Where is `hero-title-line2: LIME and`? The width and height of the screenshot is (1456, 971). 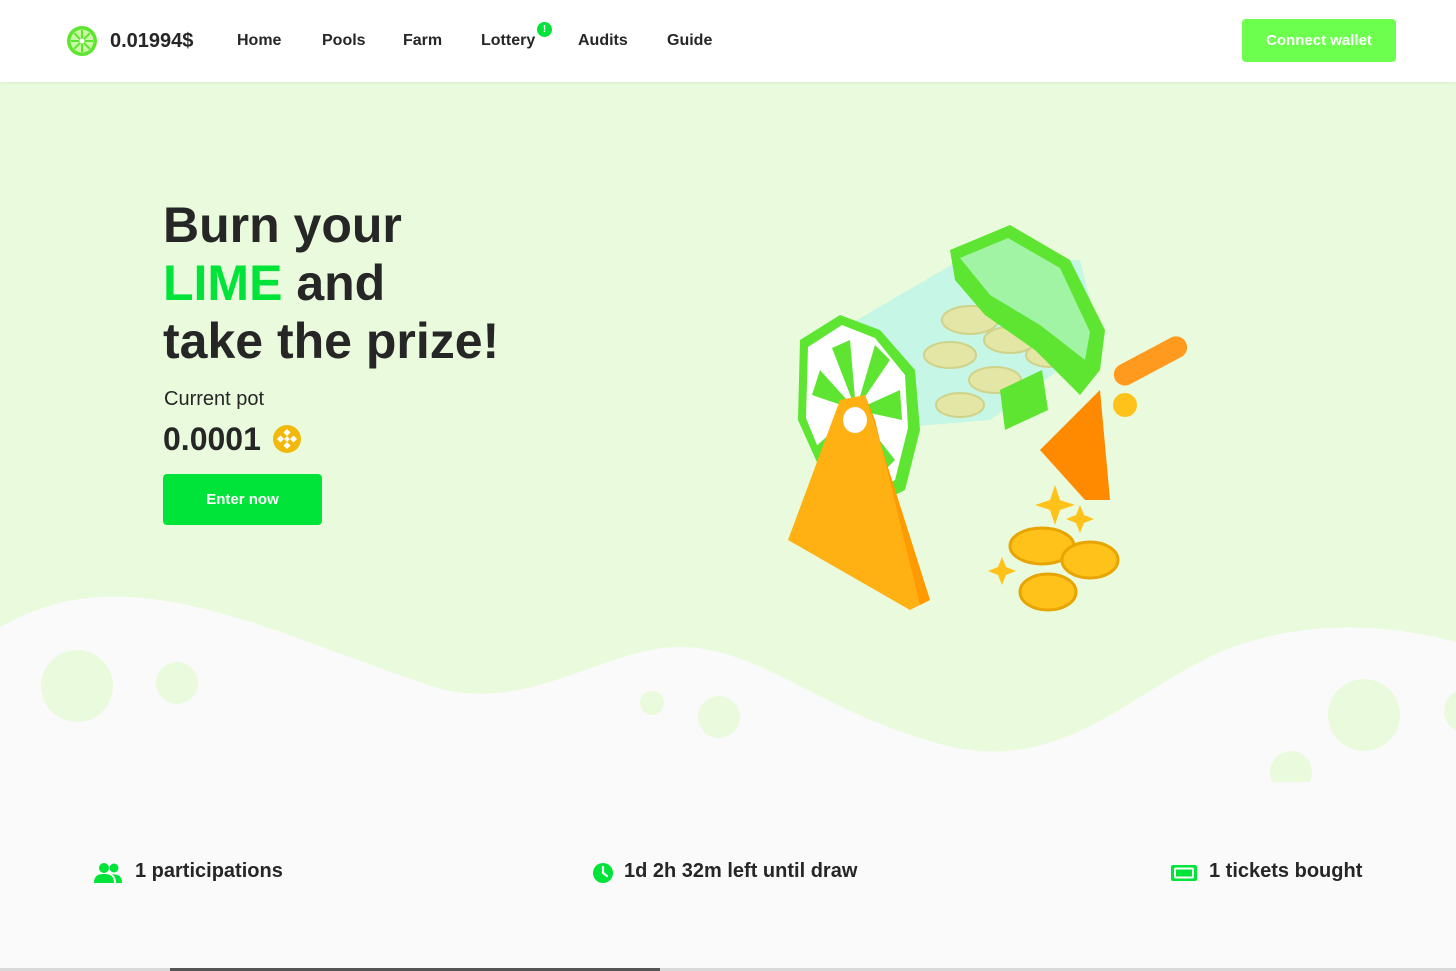
hero-title-line2: LIME and is located at coordinates (331, 283).